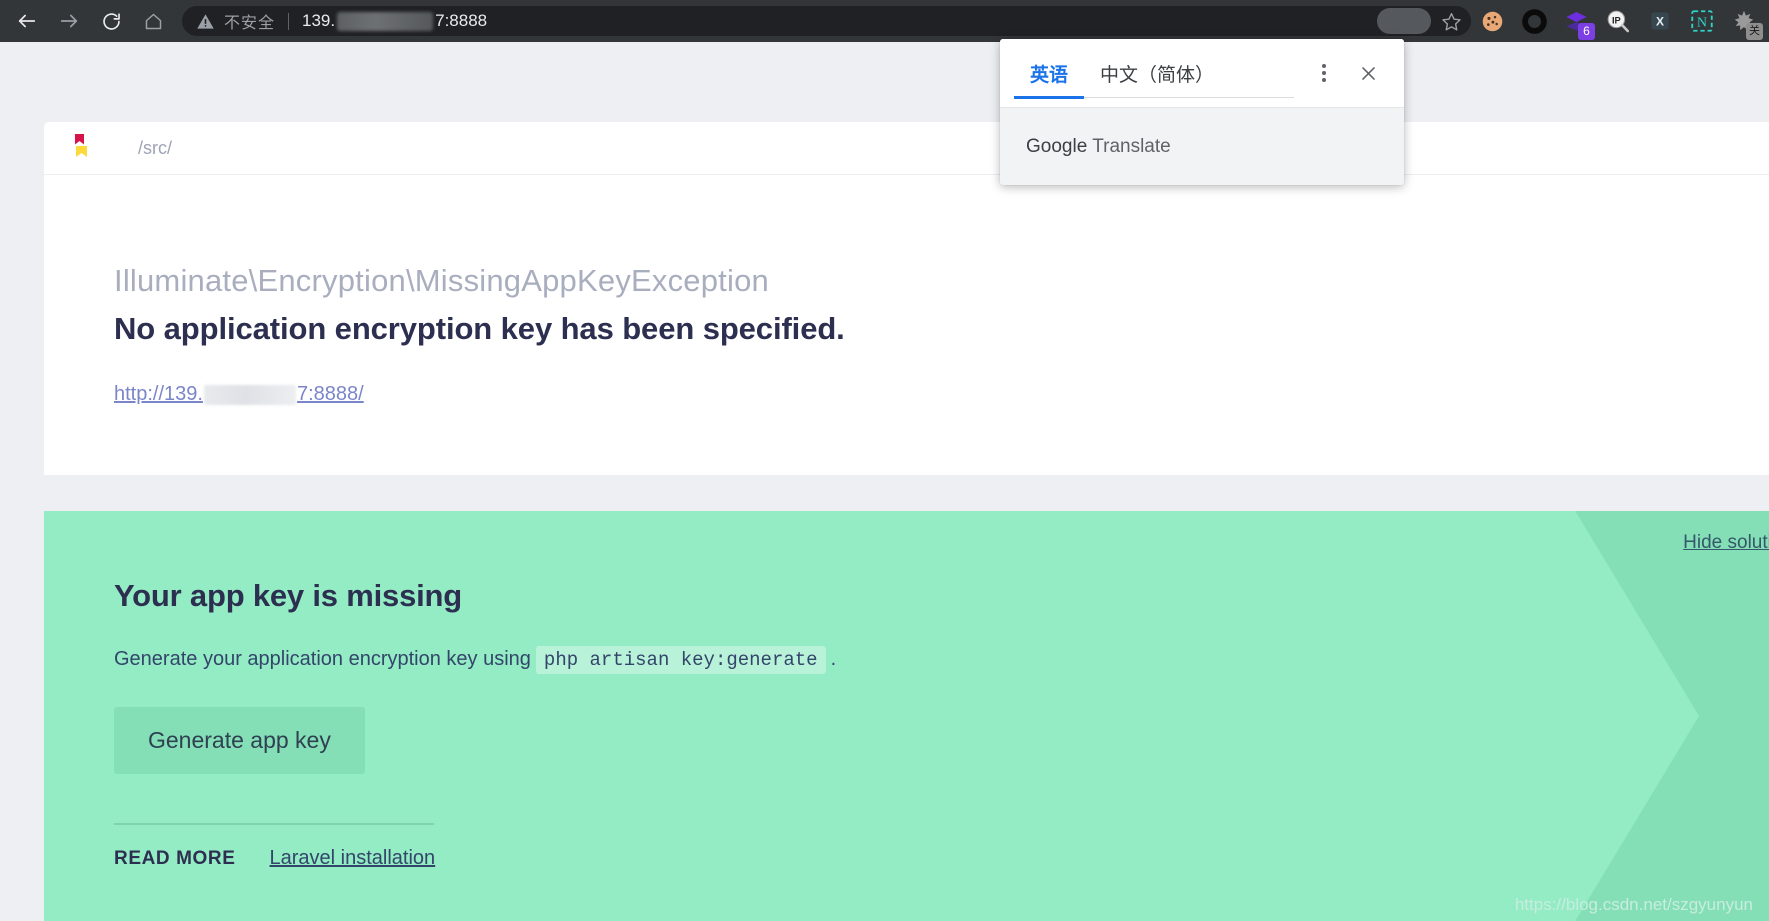  I want to click on read-more-label: READ MORE, so click(175, 858).